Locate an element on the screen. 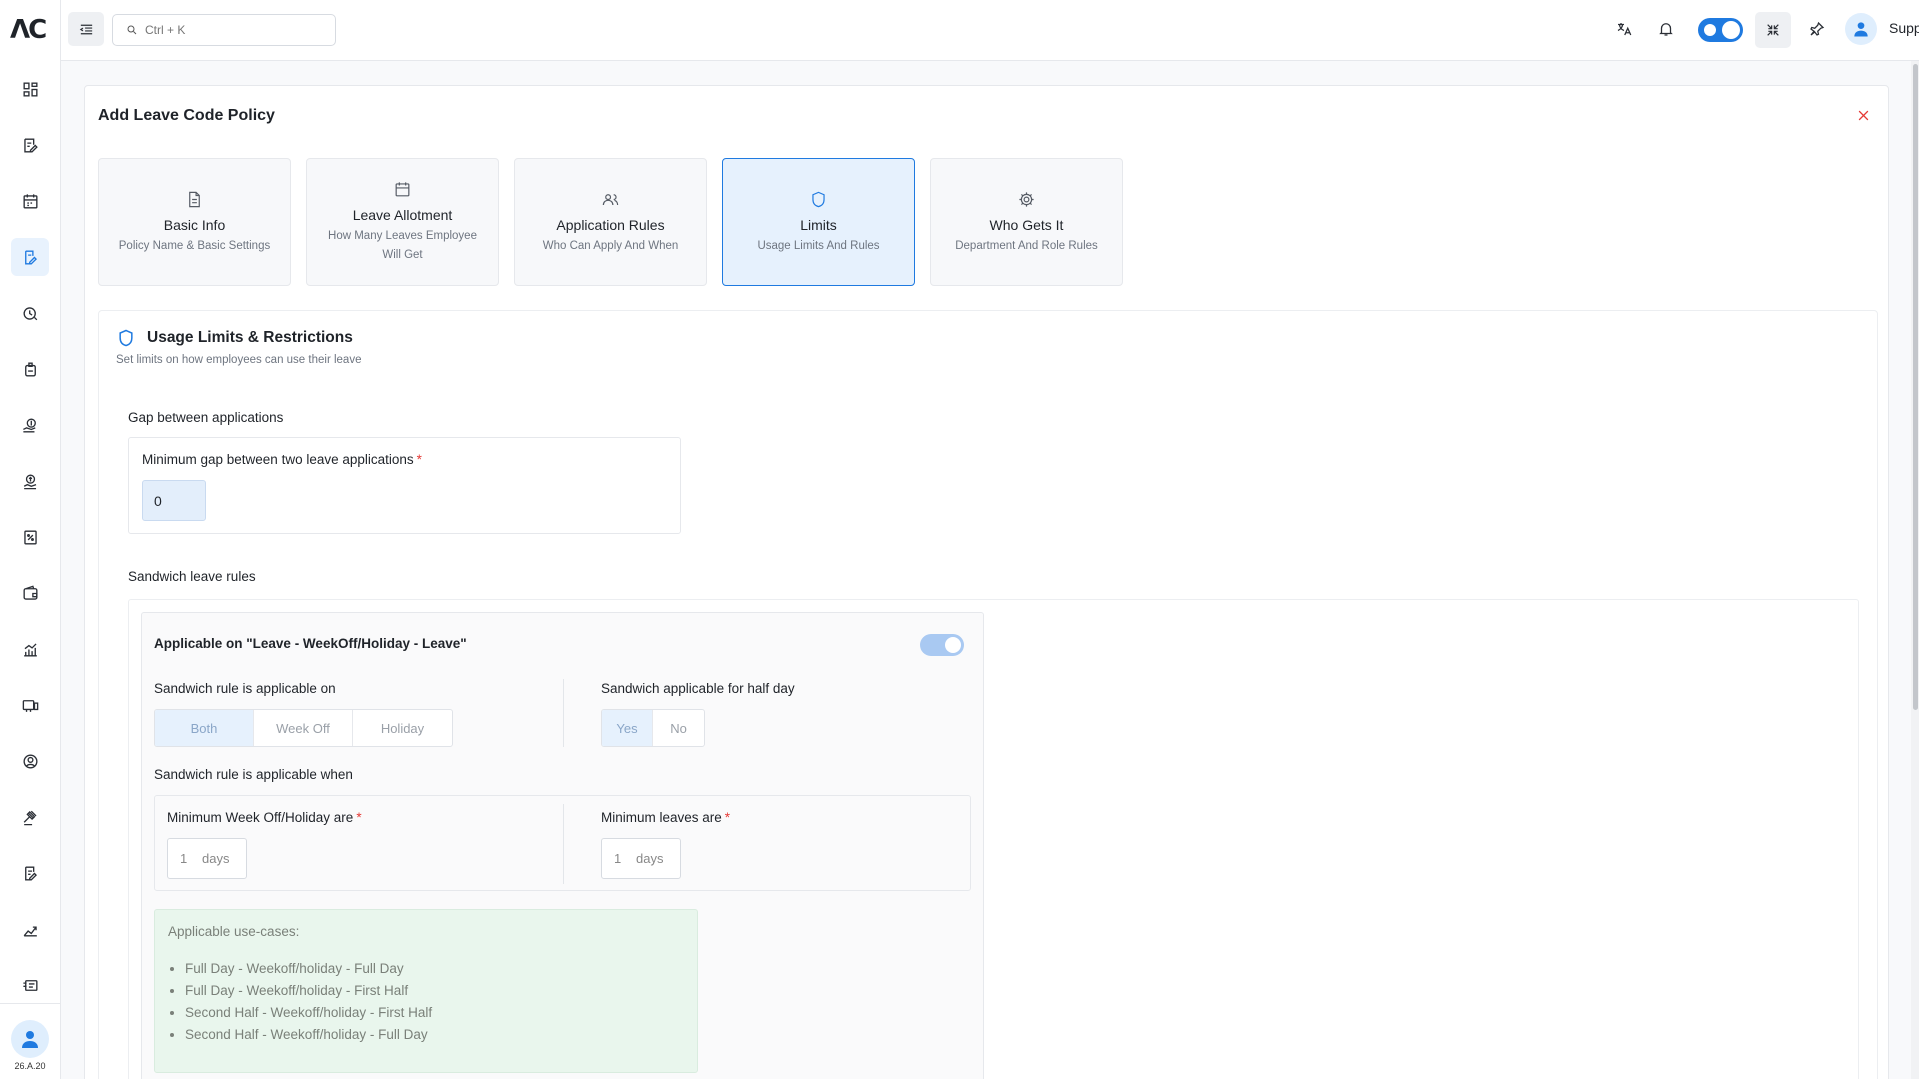  sidebar-item-documents is located at coordinates (30, 873).